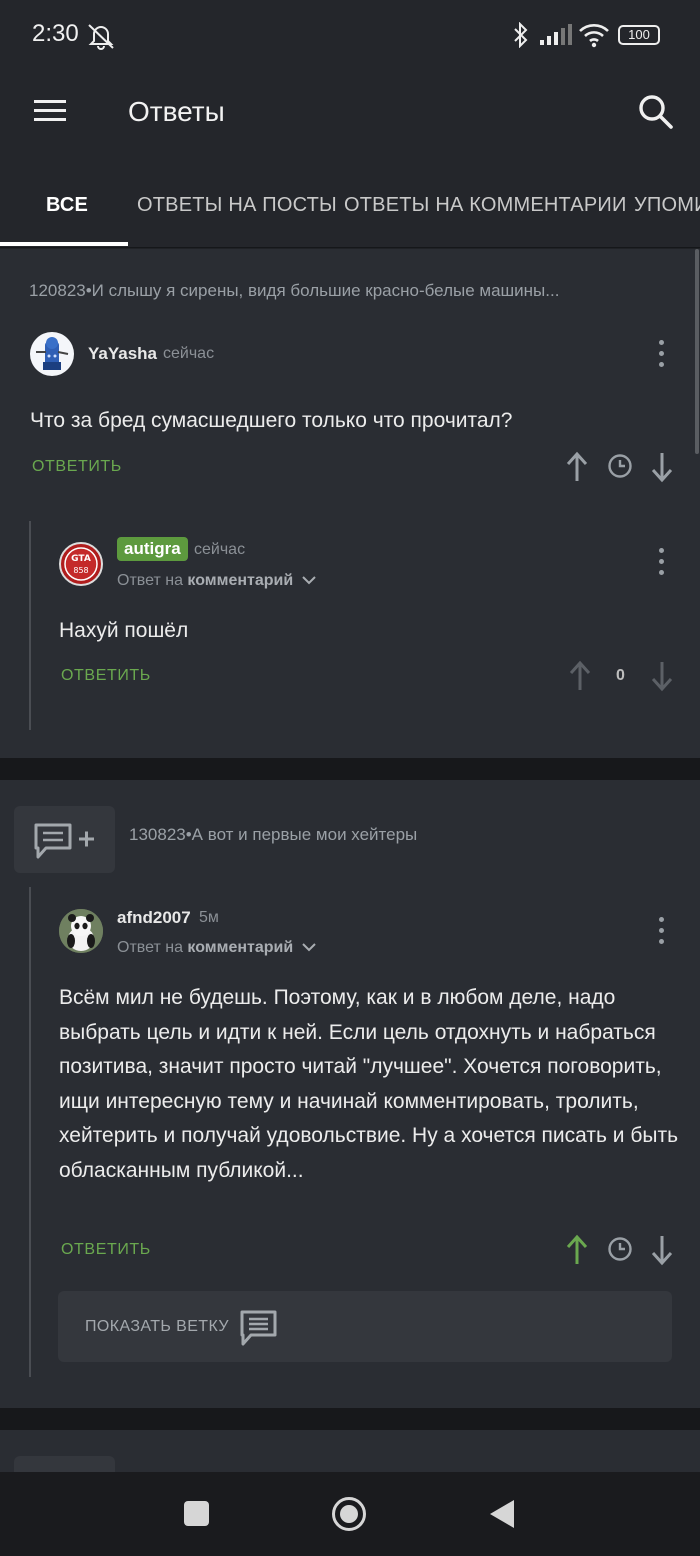 The width and height of the screenshot is (700, 1556). What do you see at coordinates (64, 244) in the screenshot?
I see `tab-active-indicator` at bounding box center [64, 244].